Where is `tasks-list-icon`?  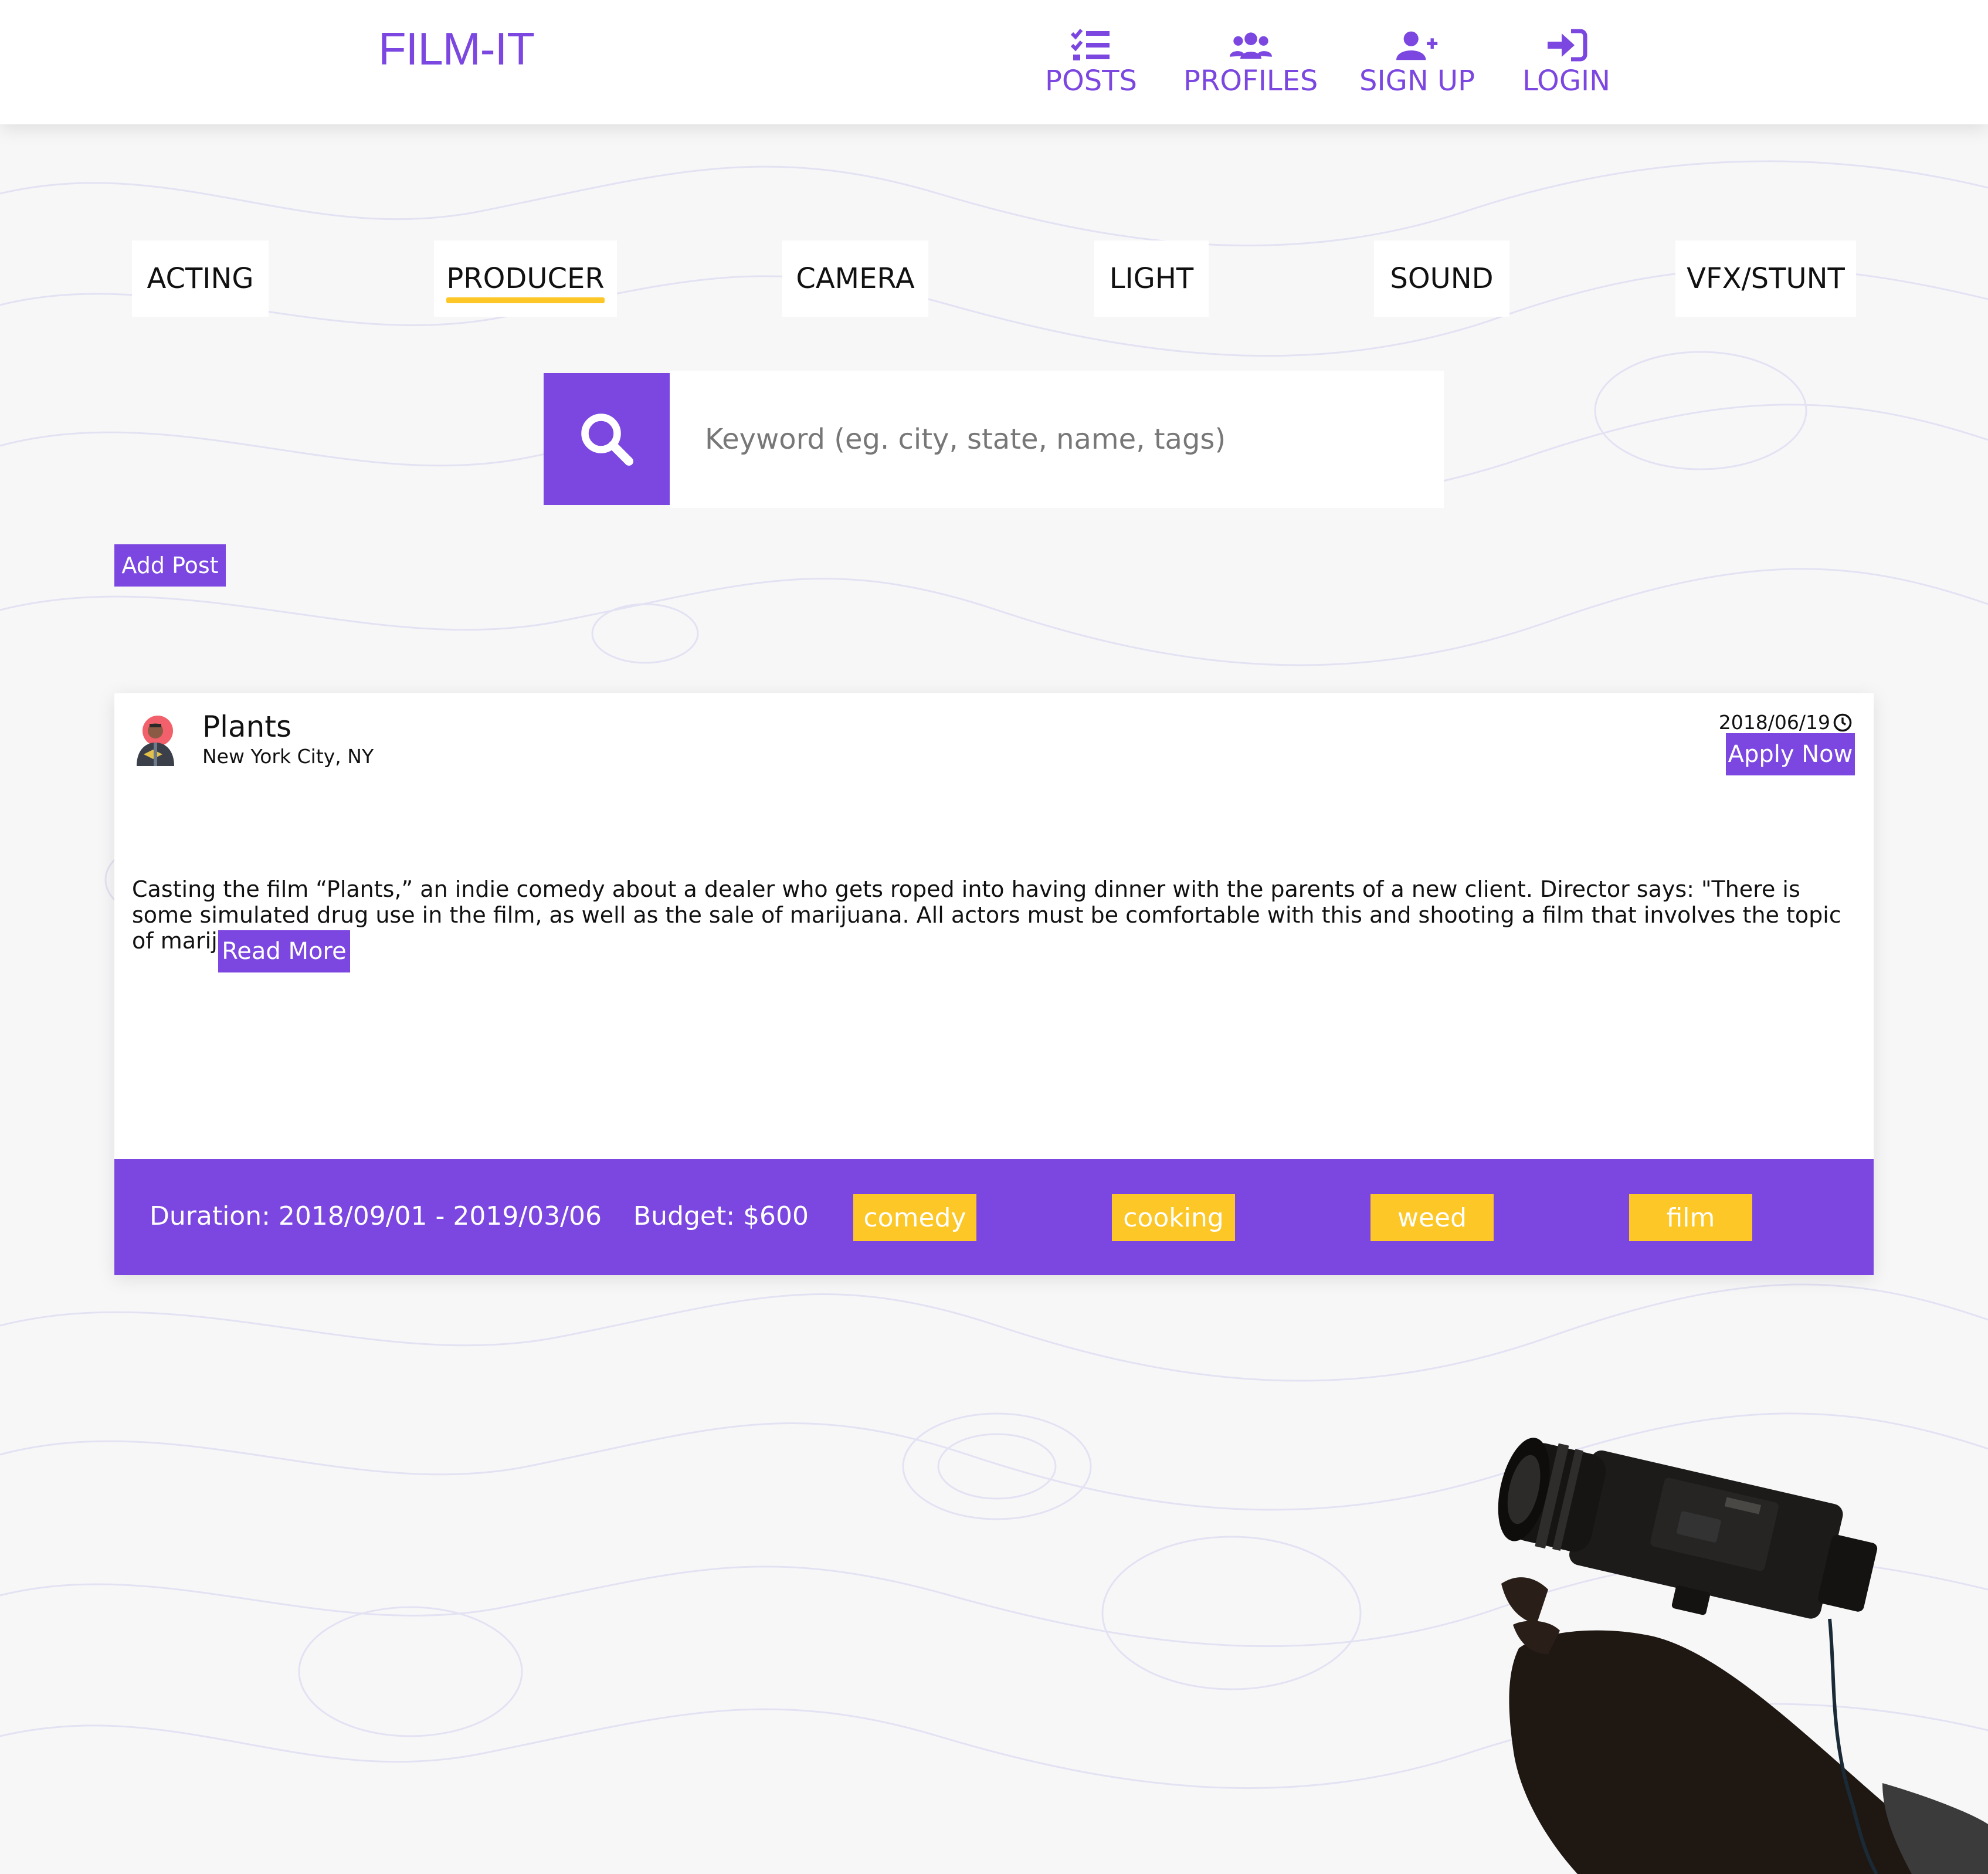 tasks-list-icon is located at coordinates (1090, 44).